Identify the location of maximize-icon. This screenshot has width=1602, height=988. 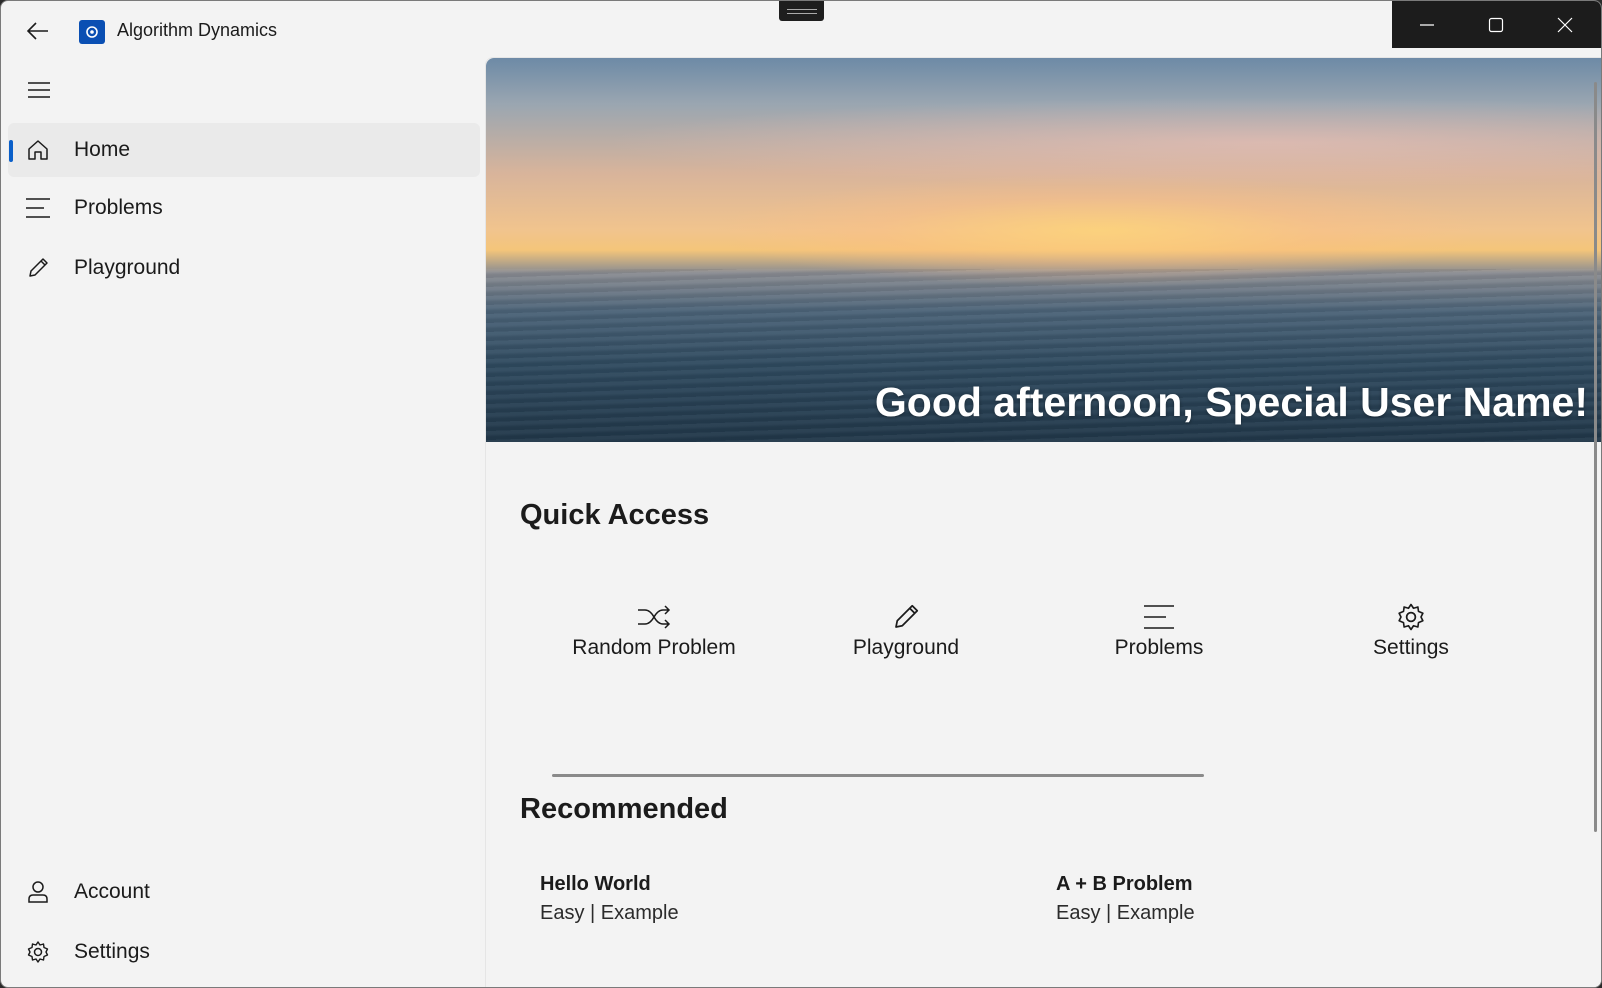
(1495, 24).